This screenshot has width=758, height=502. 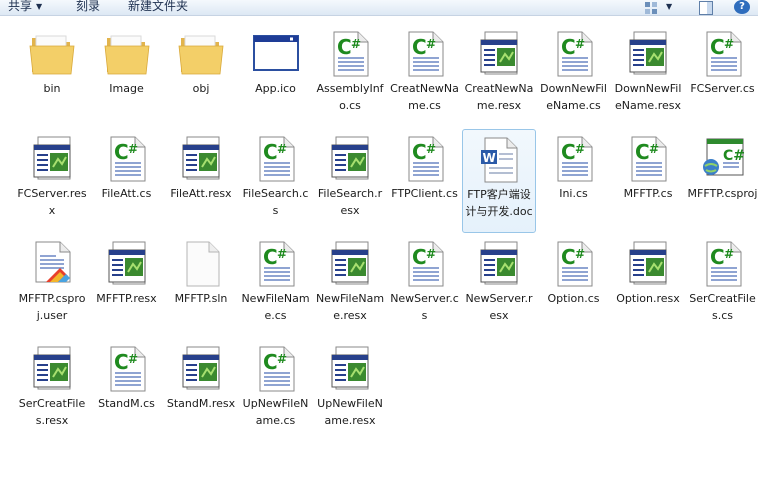 What do you see at coordinates (499, 76) in the screenshot?
I see `file-item: CreatNewName.resx` at bounding box center [499, 76].